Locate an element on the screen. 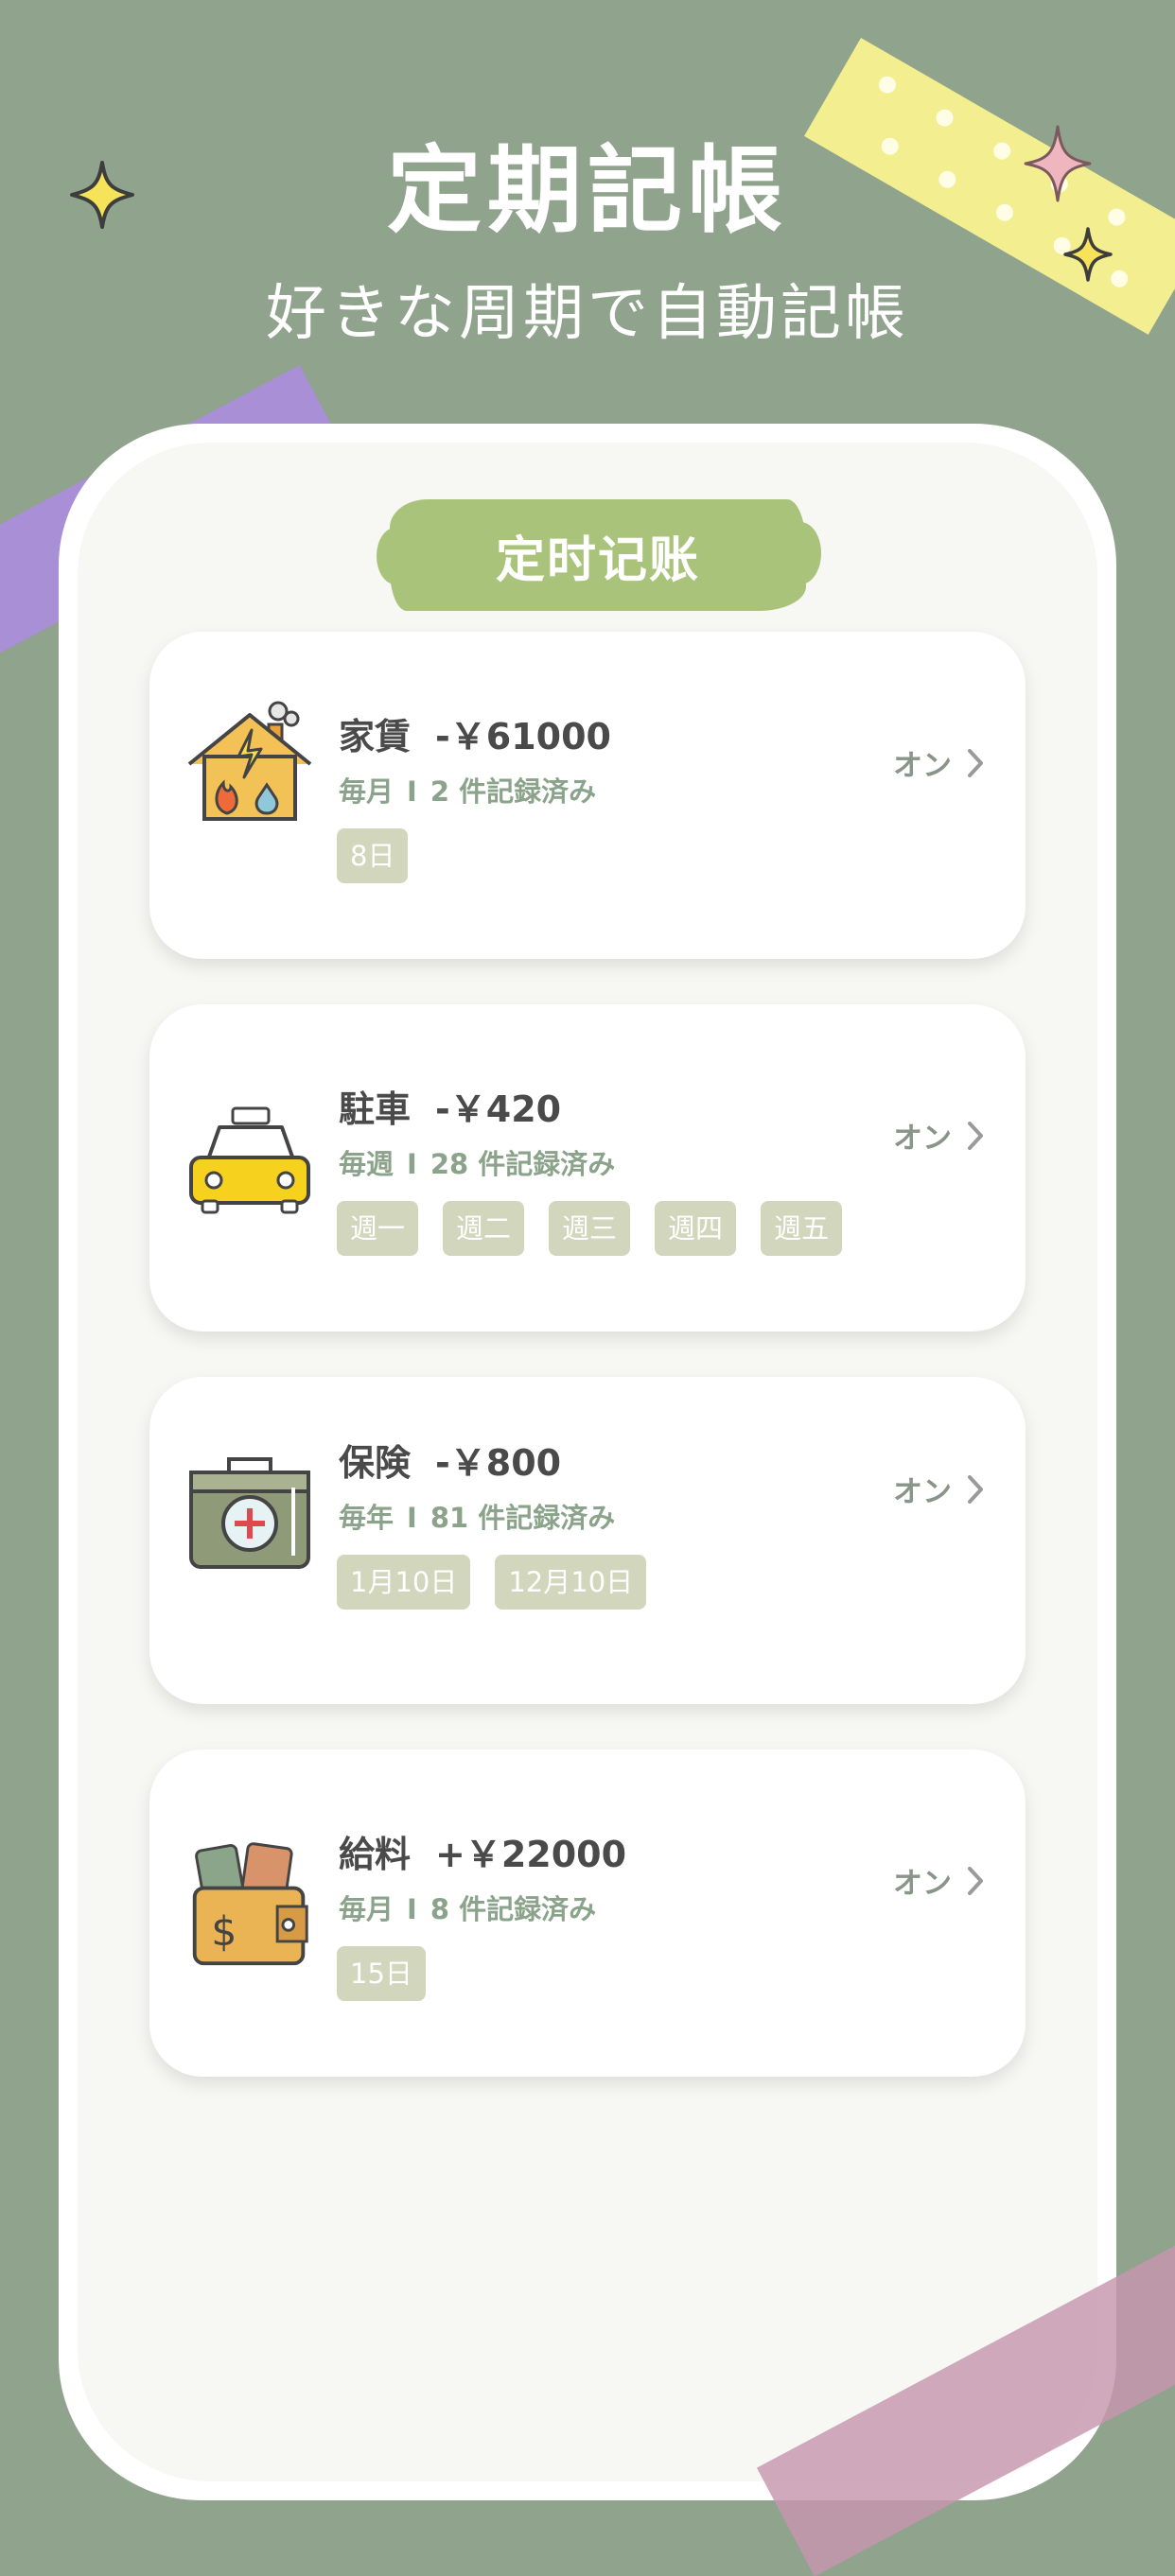  entry-title: 保険 -￥800 is located at coordinates (450, 1460).